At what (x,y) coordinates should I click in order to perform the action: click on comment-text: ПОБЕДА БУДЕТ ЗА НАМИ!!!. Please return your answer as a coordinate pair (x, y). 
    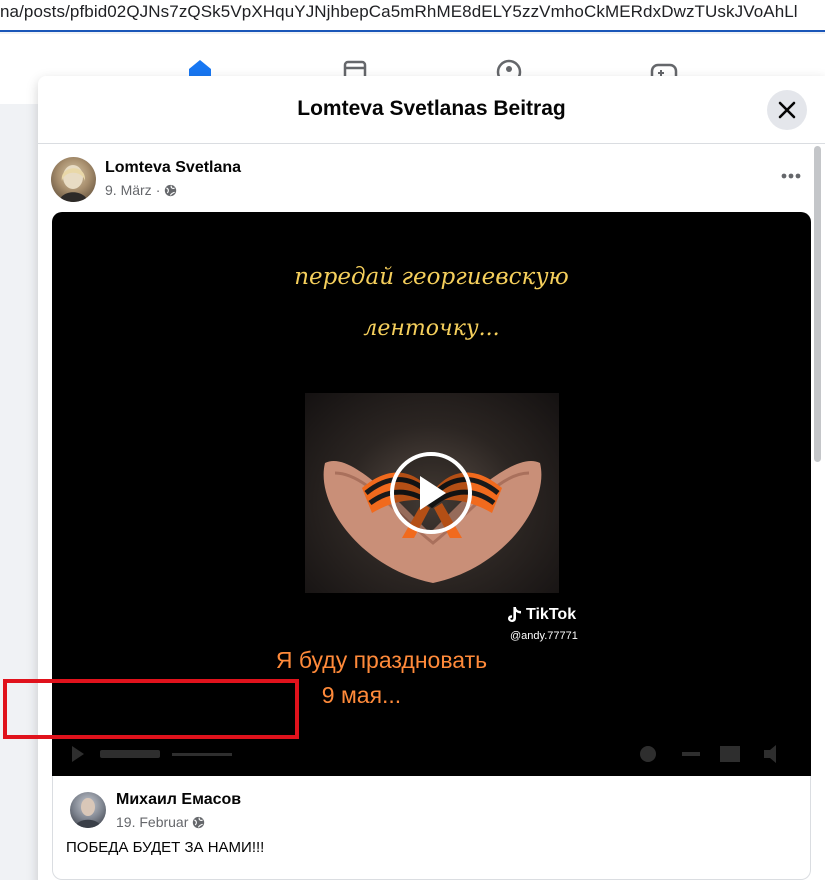
    Looking at the image, I should click on (165, 847).